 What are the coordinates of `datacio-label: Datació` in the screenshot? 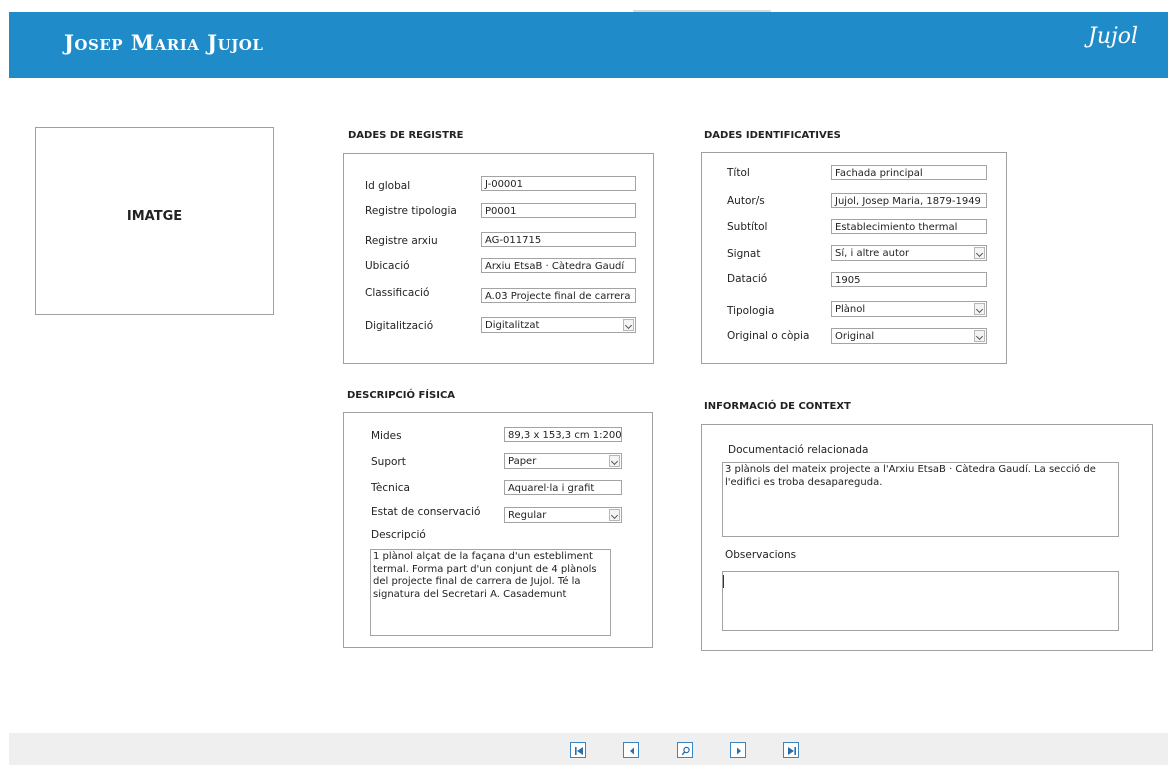 It's located at (747, 279).